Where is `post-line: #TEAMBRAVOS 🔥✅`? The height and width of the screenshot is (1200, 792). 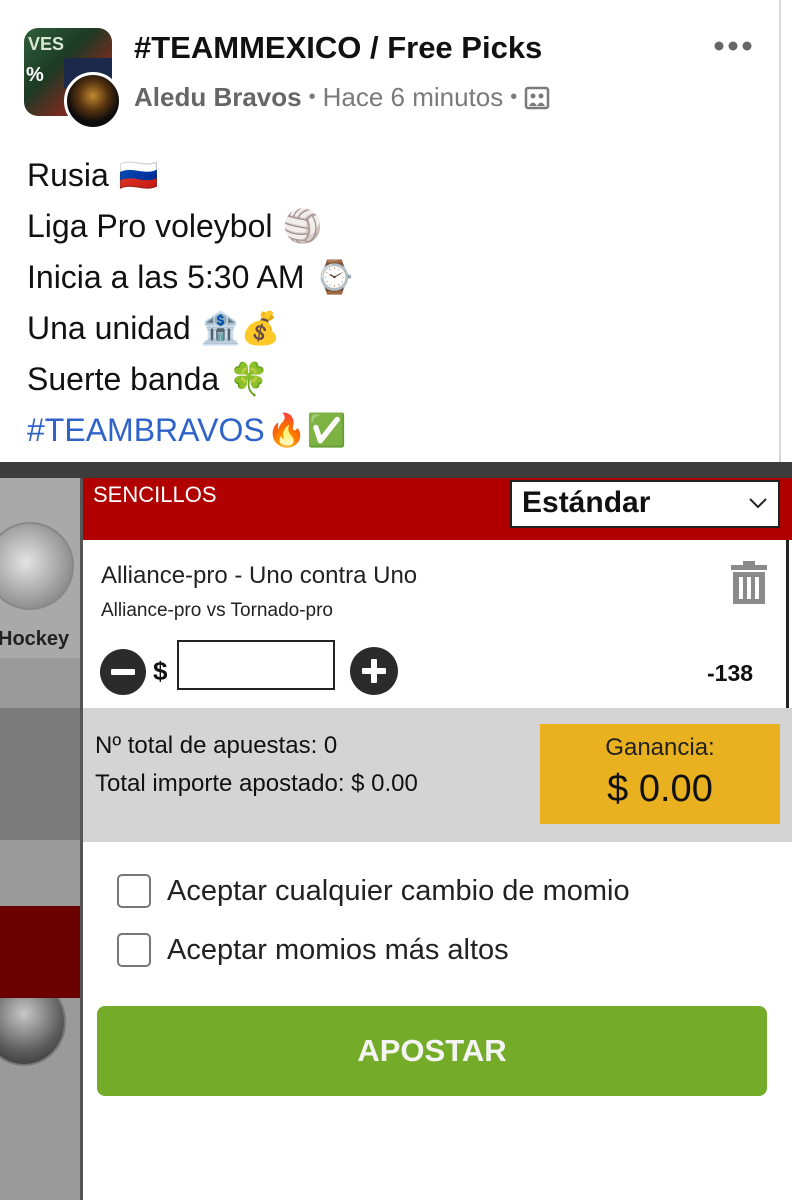
post-line: #TEAMBRAVOS 🔥✅ is located at coordinates (190, 430).